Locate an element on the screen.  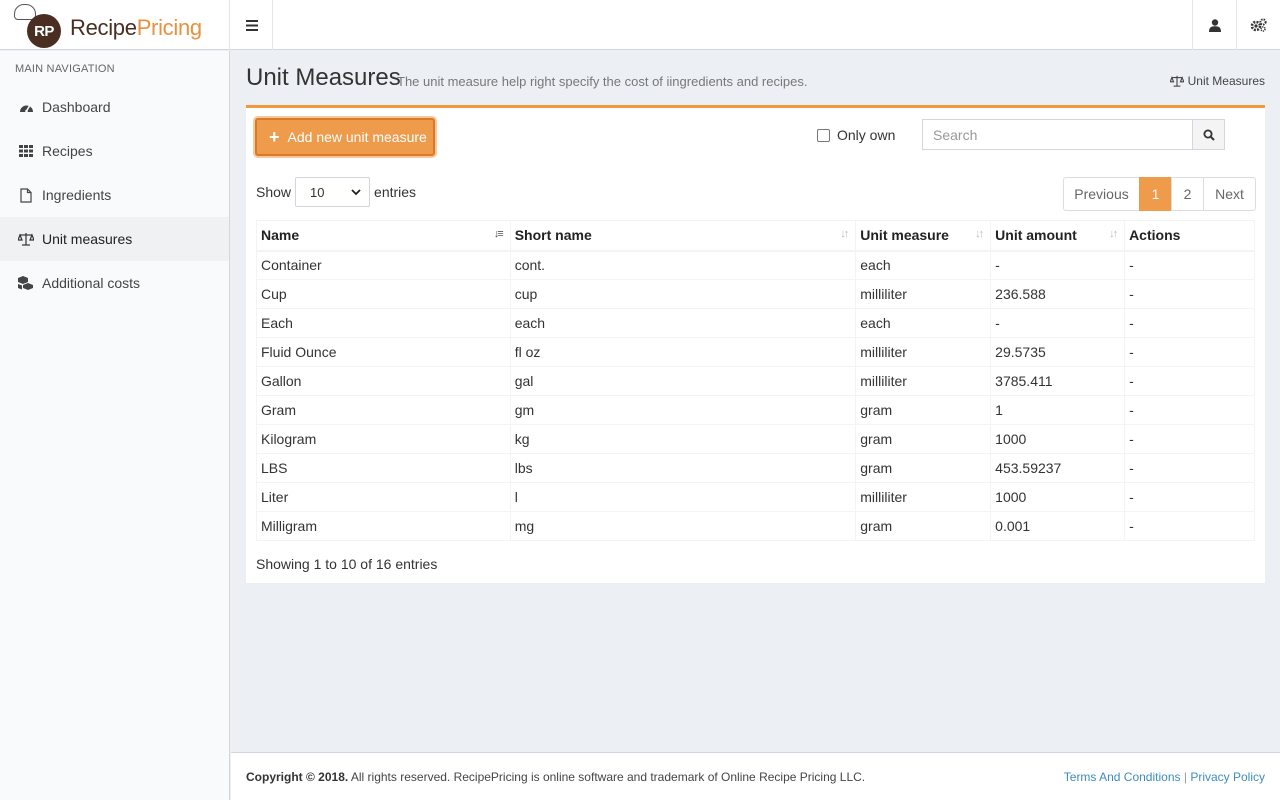
page-size-select: 10 is located at coordinates (333, 192).